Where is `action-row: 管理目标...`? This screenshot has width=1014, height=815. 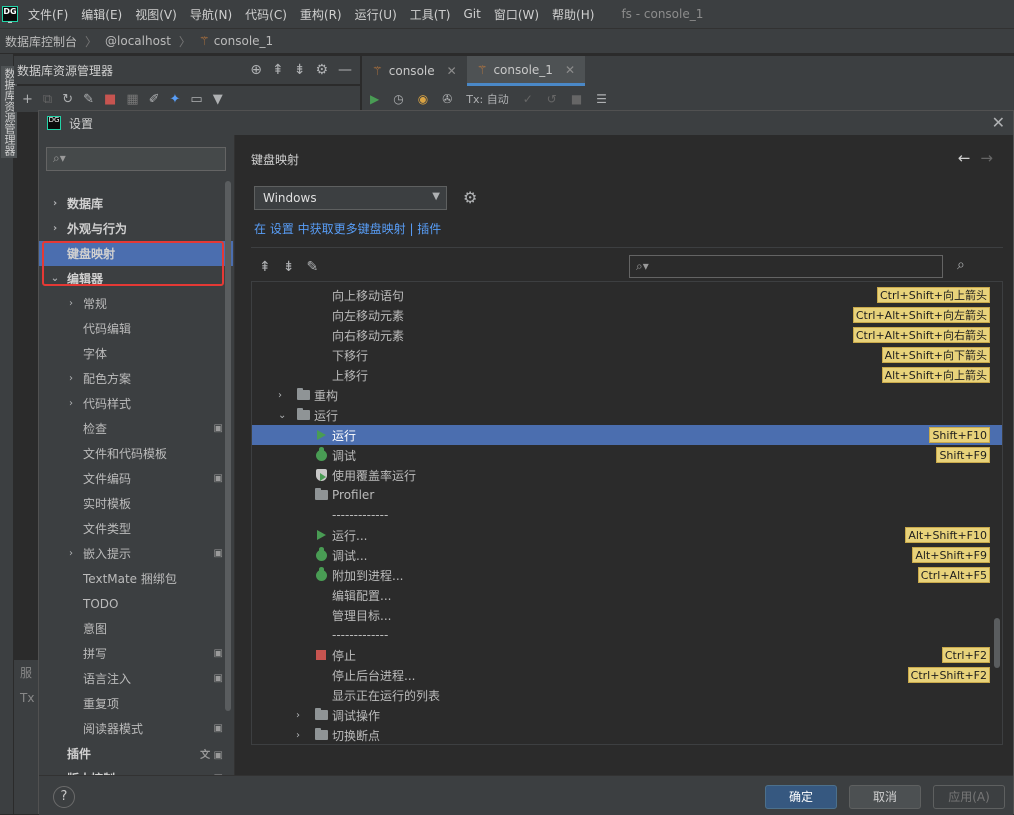
action-row: 管理目标... is located at coordinates (627, 615).